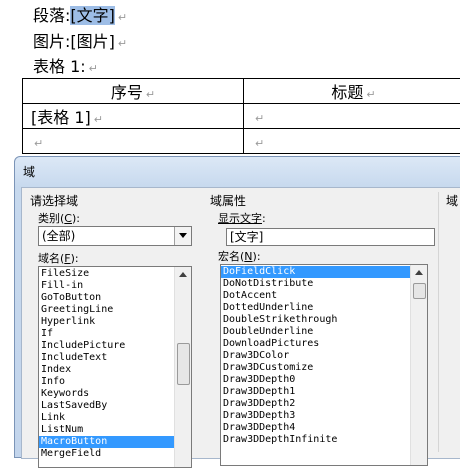 The height and width of the screenshot is (468, 460). Describe the element at coordinates (74, 41) in the screenshot. I see `picture-line-text: 图片:[图片]` at that location.